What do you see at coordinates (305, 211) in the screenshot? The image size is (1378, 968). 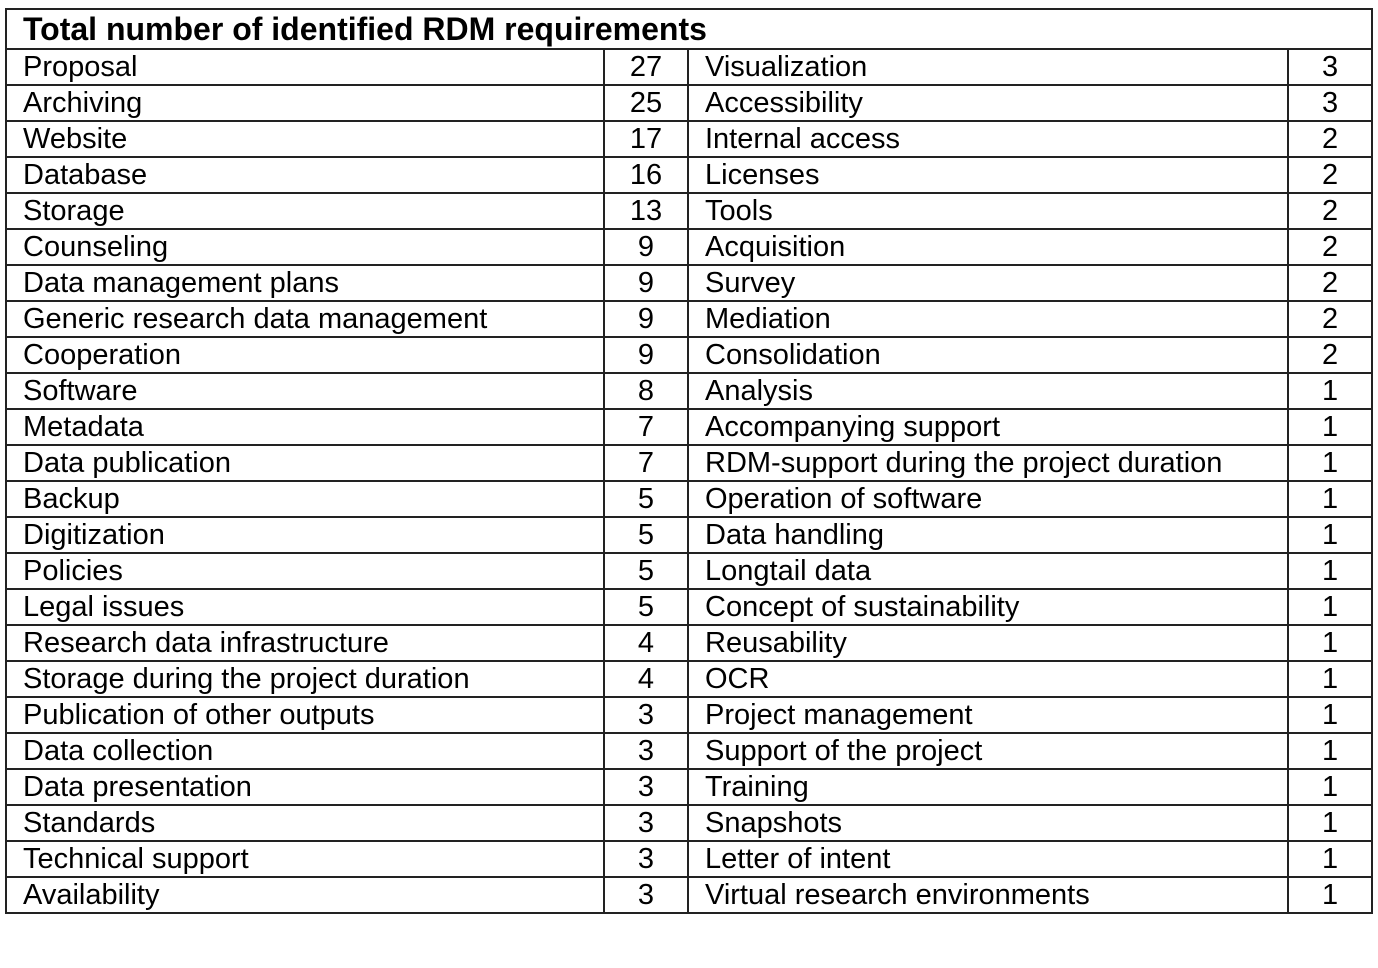 I see `left-category-cell: Storage` at bounding box center [305, 211].